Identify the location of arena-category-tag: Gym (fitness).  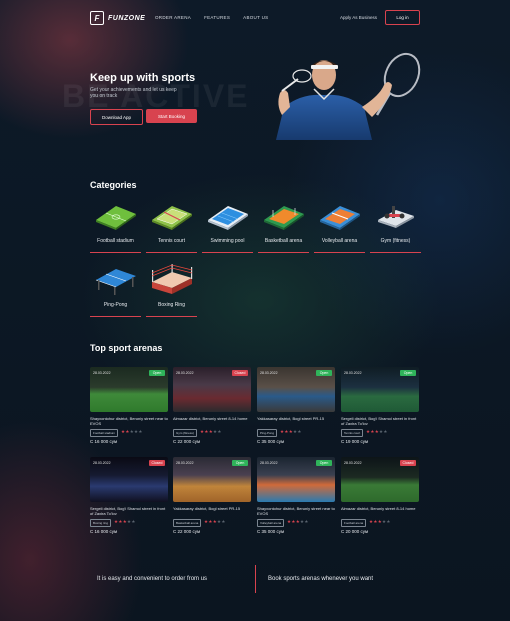
(185, 433).